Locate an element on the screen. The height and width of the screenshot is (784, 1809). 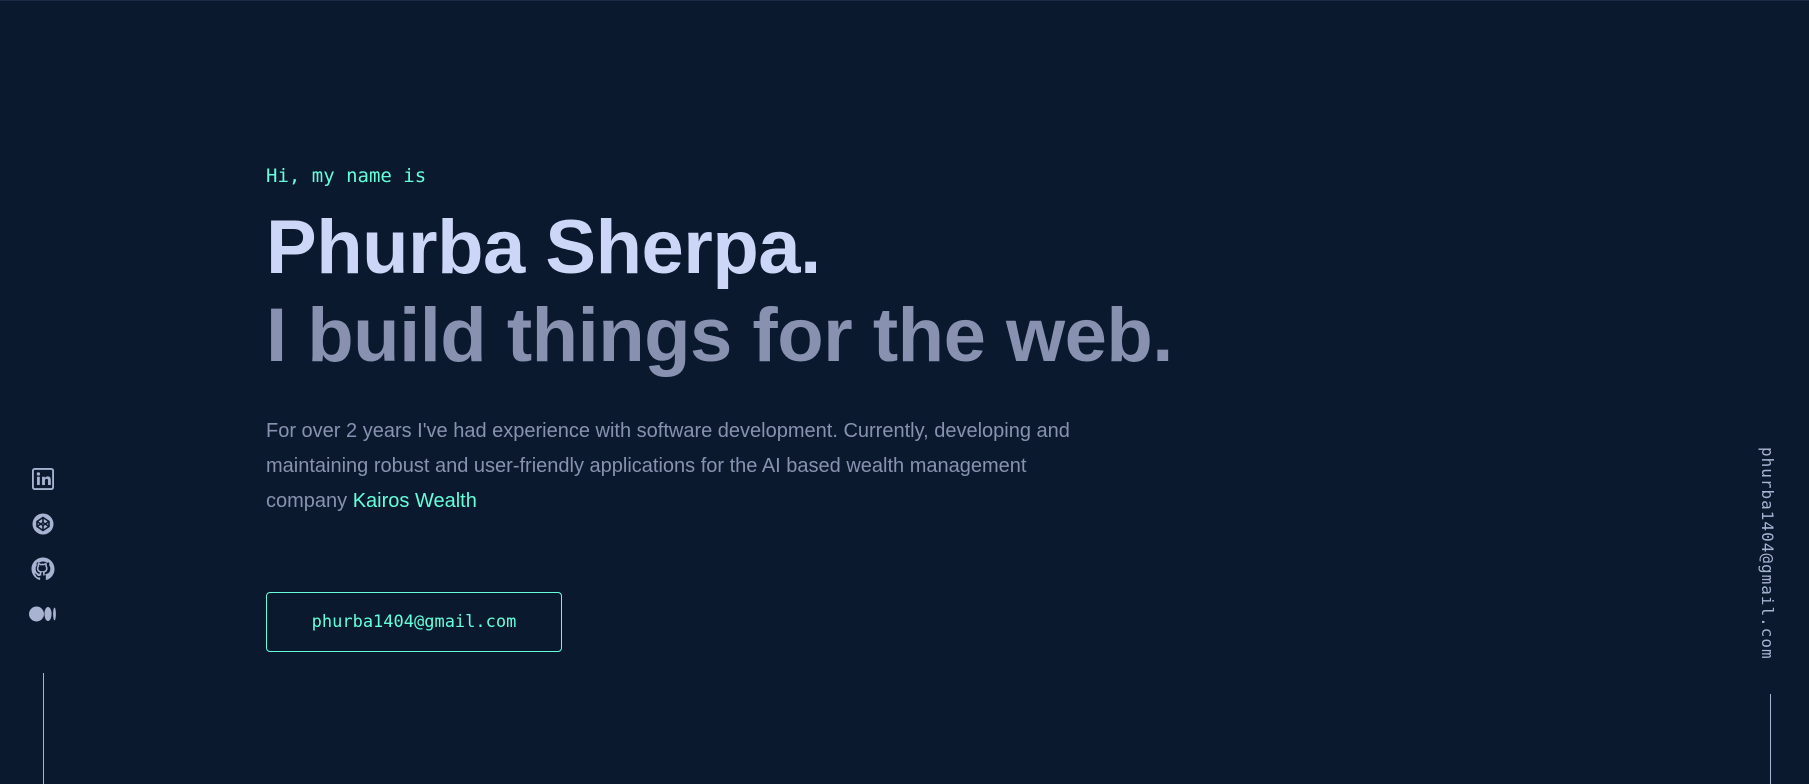
linkedin-link is located at coordinates (43, 479).